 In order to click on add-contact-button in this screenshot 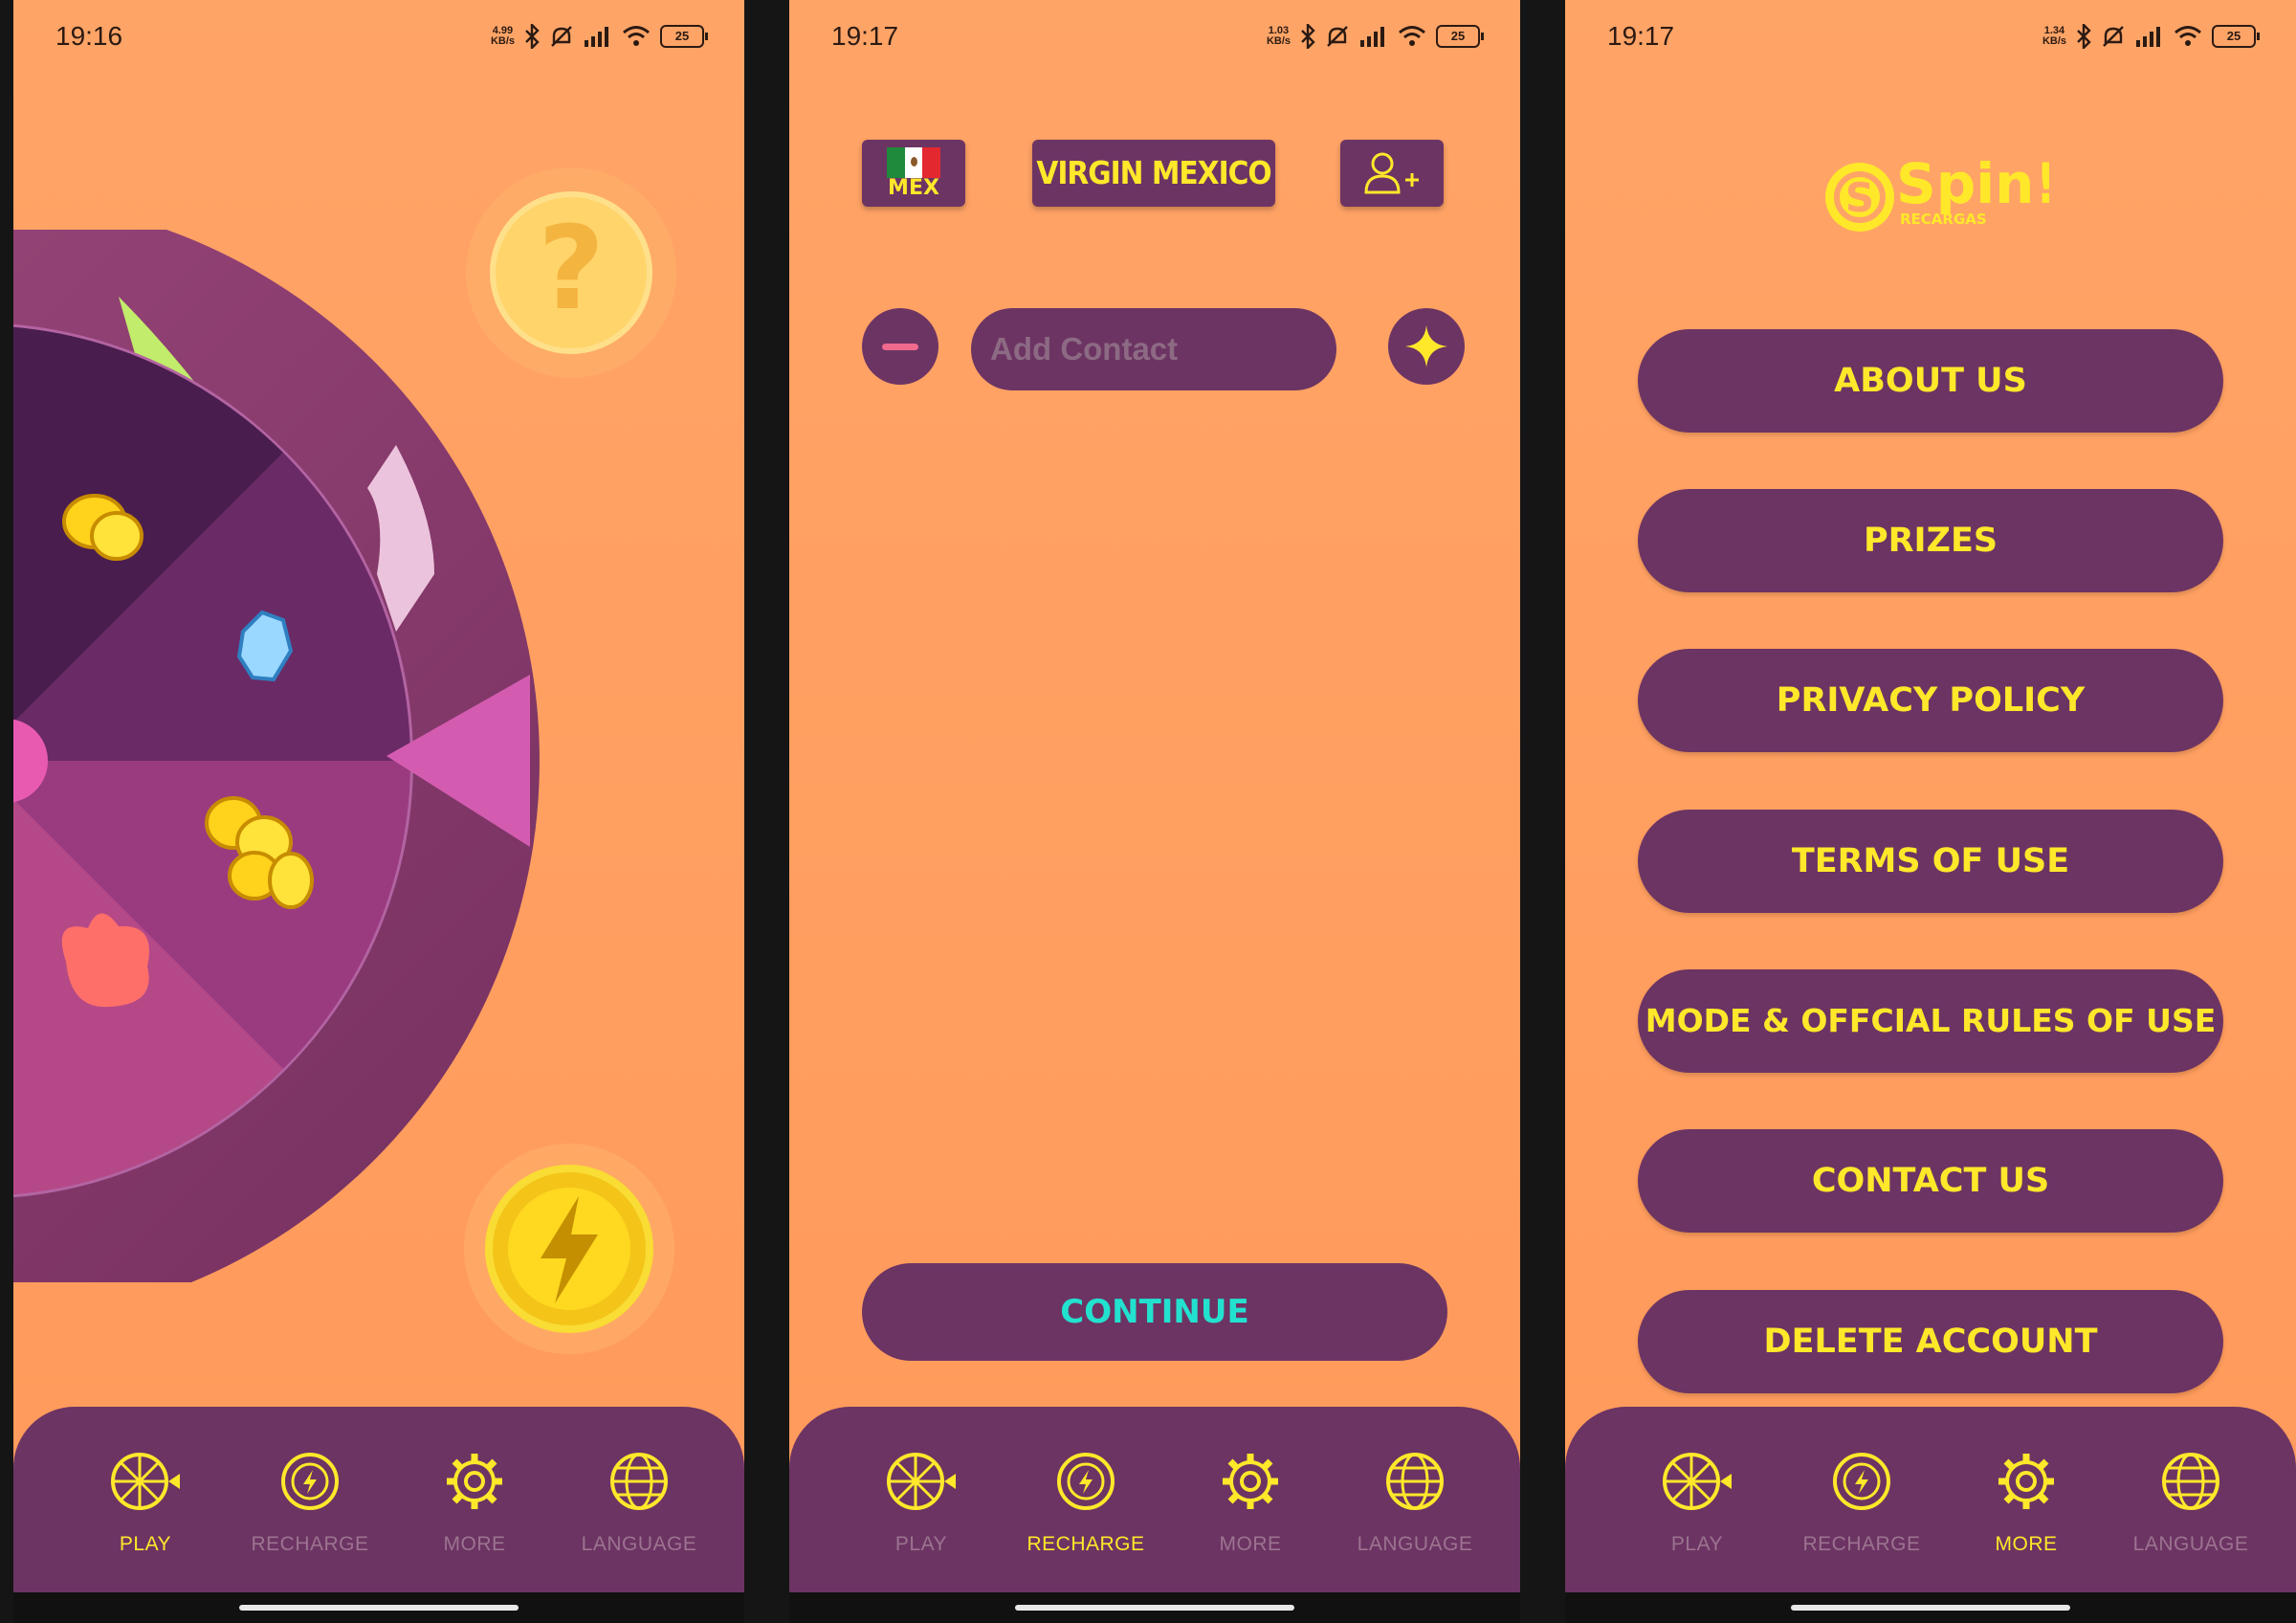, I will do `click(1426, 346)`.